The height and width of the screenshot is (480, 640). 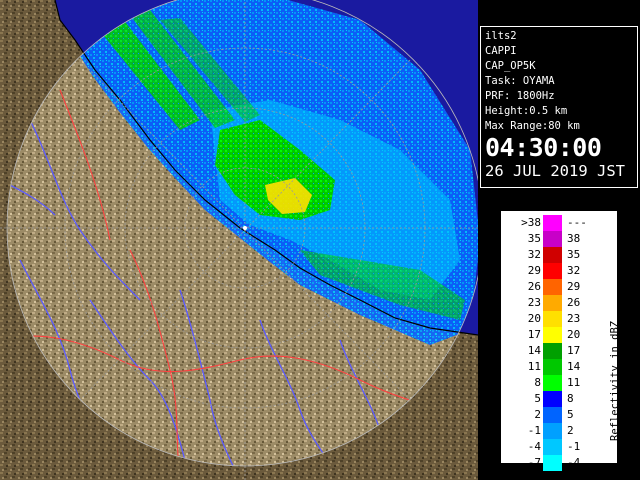 I want to click on legend-lower-bound: 2, so click(x=537, y=414).